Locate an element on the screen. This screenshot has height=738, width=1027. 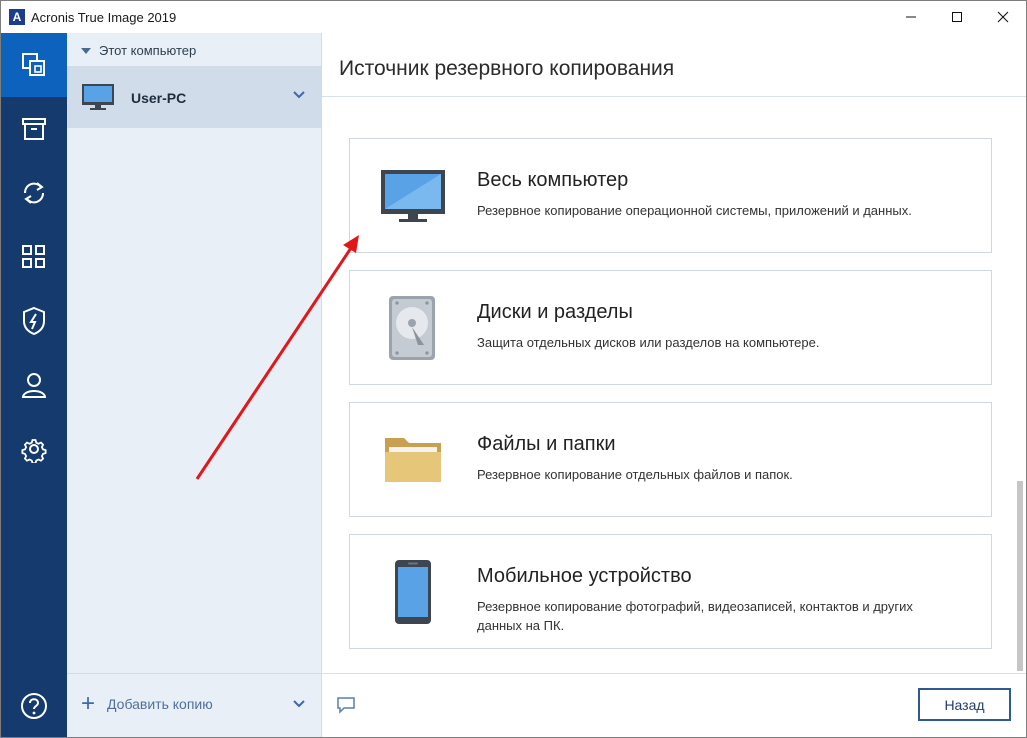
minimize-button is located at coordinates (911, 17).